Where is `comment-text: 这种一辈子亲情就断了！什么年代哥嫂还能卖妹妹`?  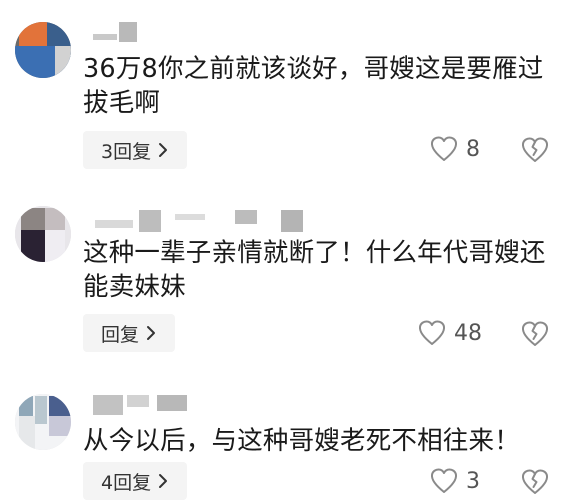 comment-text: 这种一辈子亲情就断了！什么年代哥嫂还能卖妹妹 is located at coordinates (314, 270).